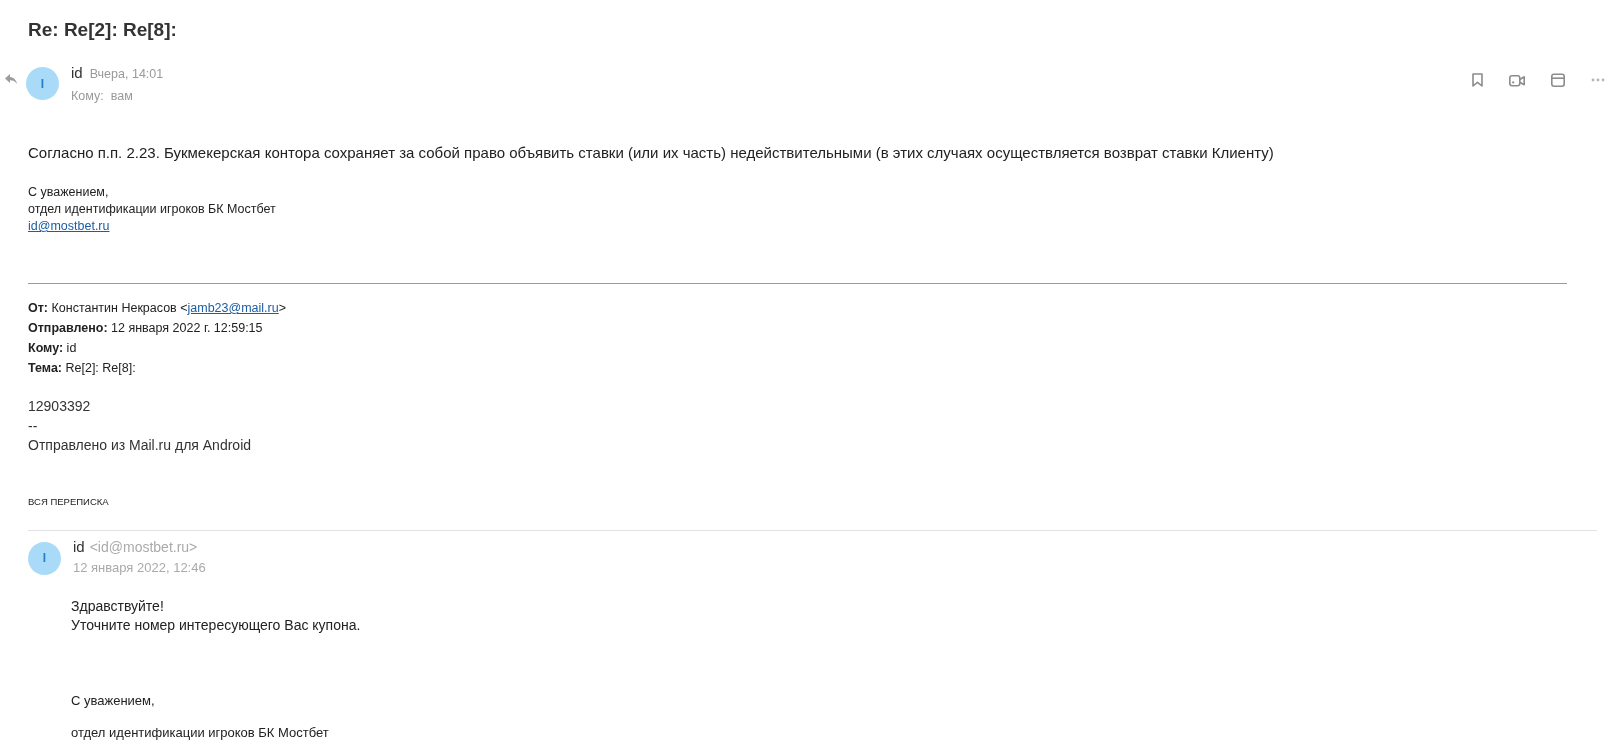 This screenshot has height=747, width=1613. Describe the element at coordinates (102, 30) in the screenshot. I see `email-subject: Re: Re[2]: Re[8]:` at that location.